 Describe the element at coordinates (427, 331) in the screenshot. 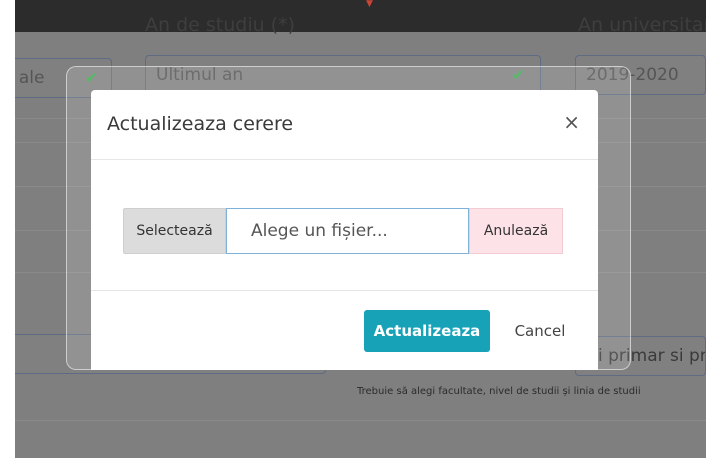

I see `update-button: Actualizeaza` at that location.